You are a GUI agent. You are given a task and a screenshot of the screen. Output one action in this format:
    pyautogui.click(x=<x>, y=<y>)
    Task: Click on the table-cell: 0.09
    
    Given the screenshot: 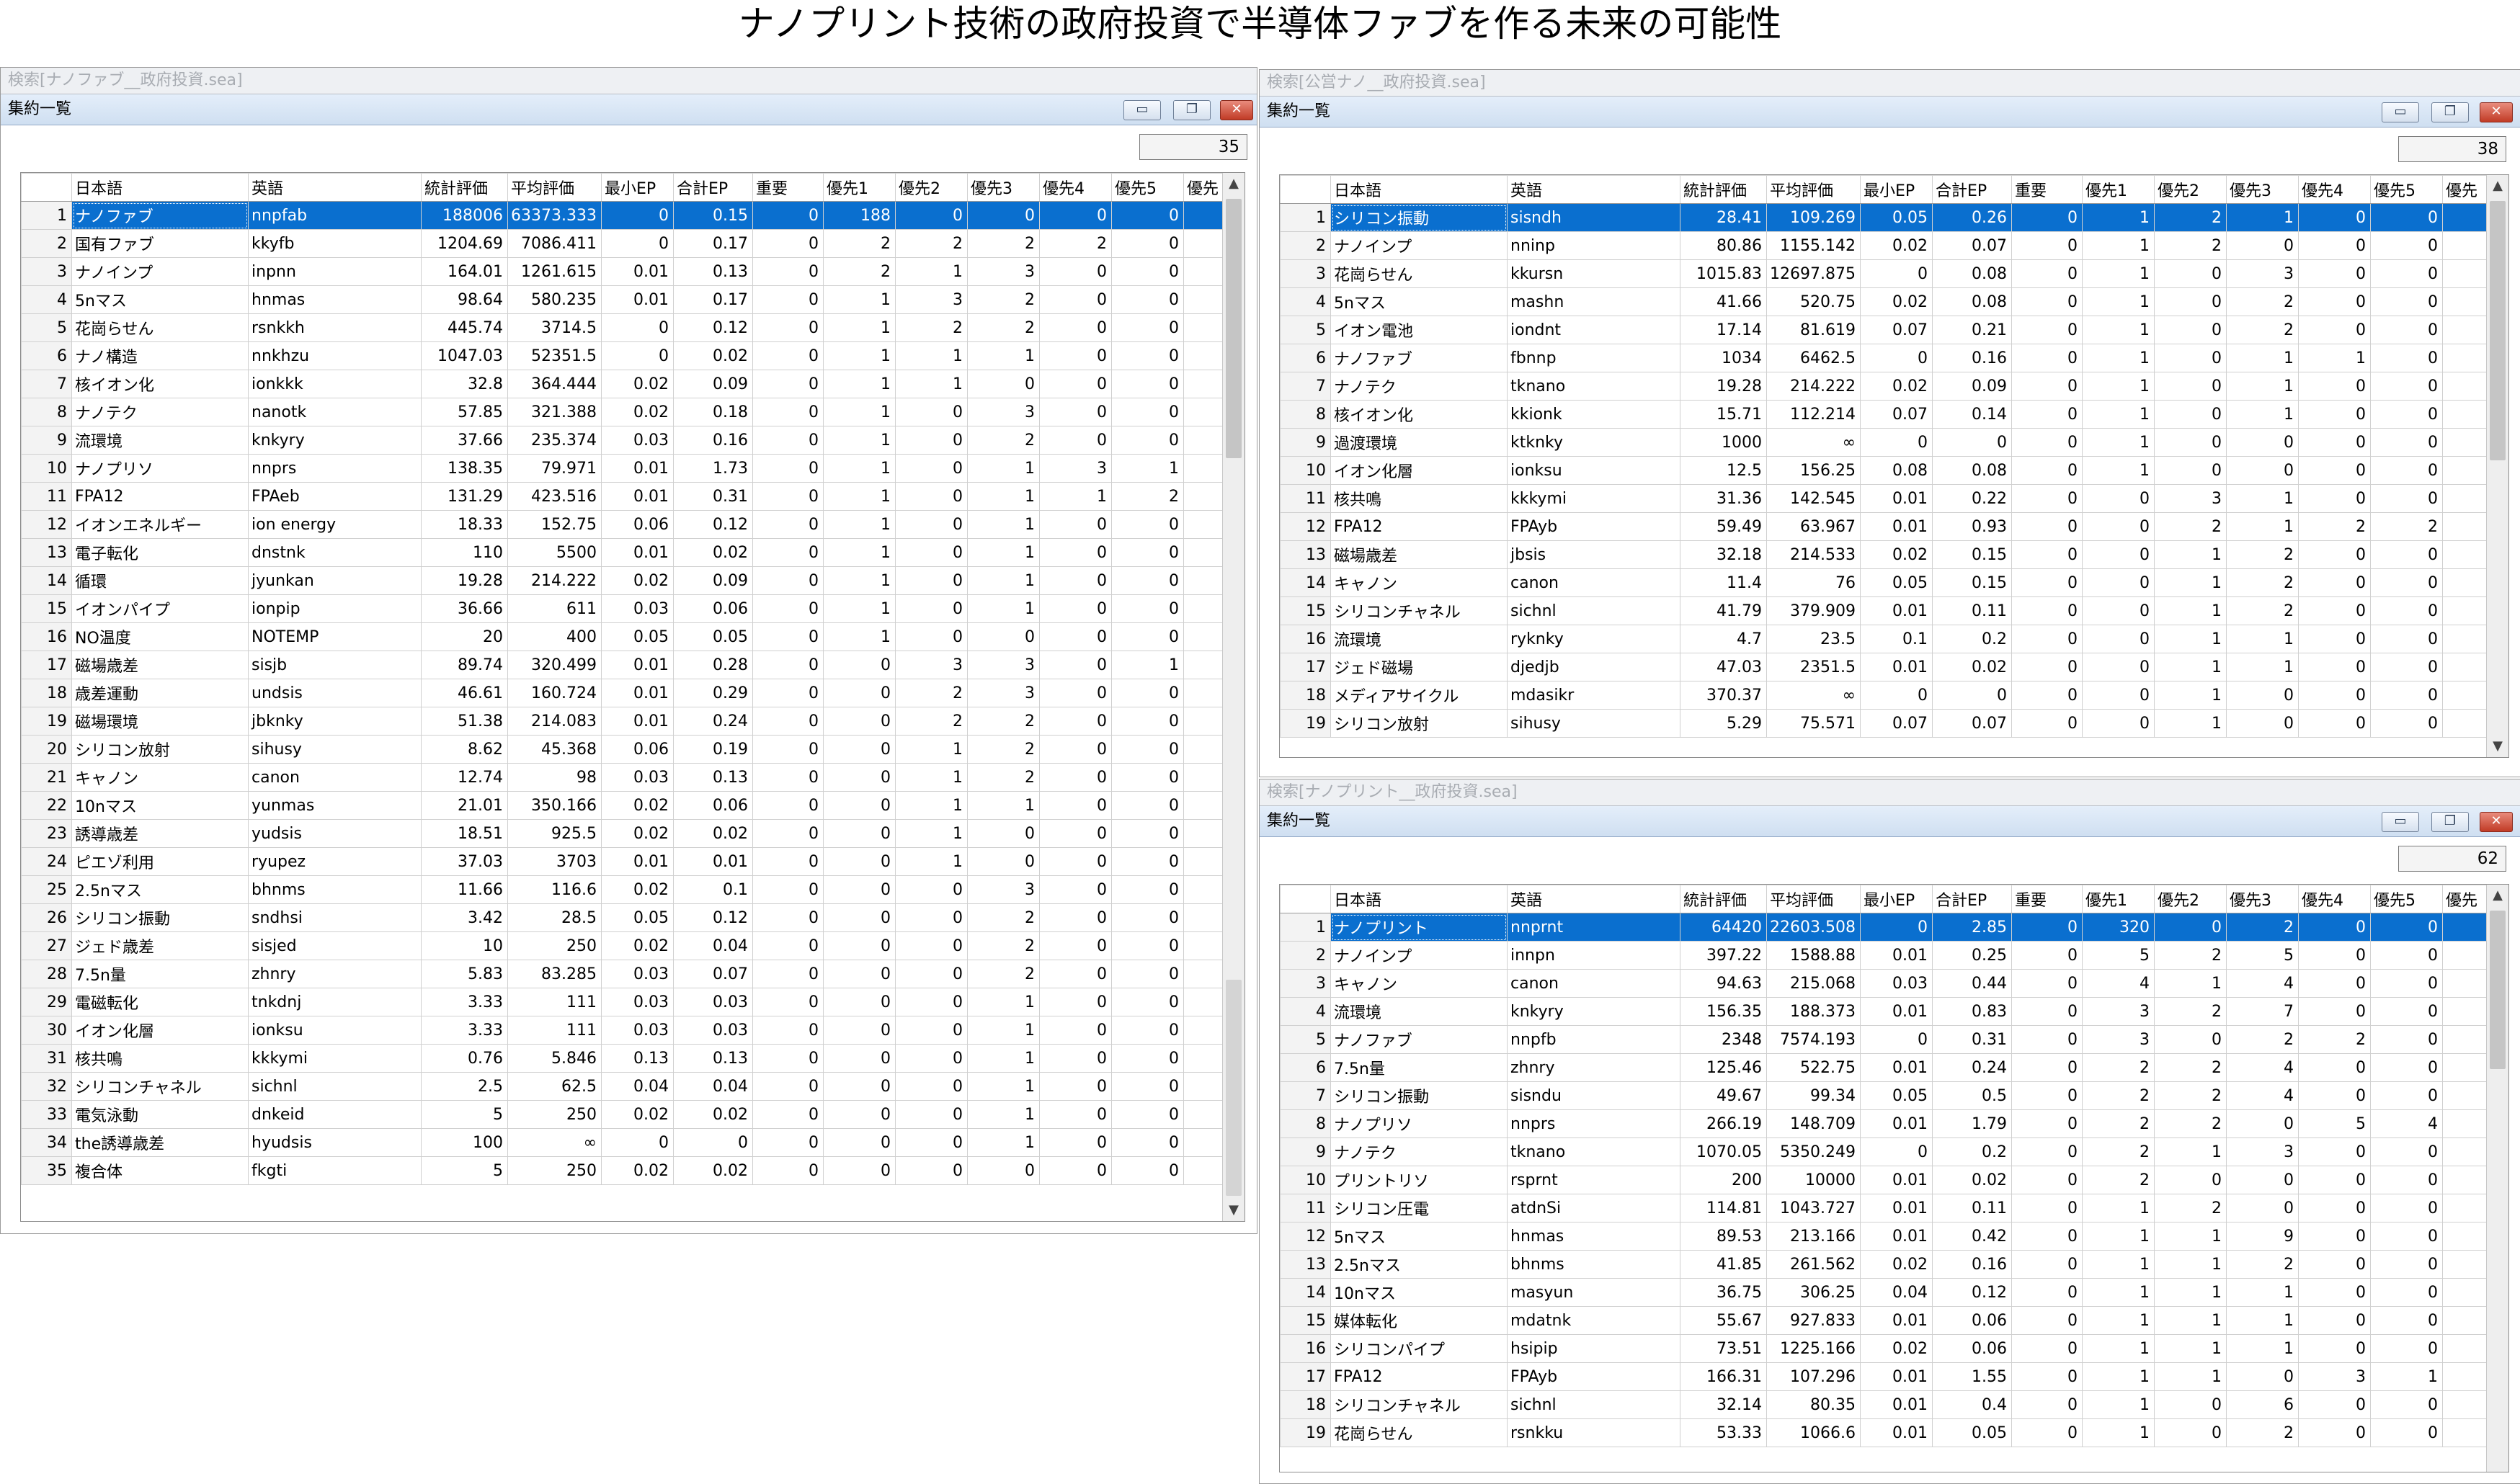 What is the action you would take?
    pyautogui.click(x=1971, y=387)
    